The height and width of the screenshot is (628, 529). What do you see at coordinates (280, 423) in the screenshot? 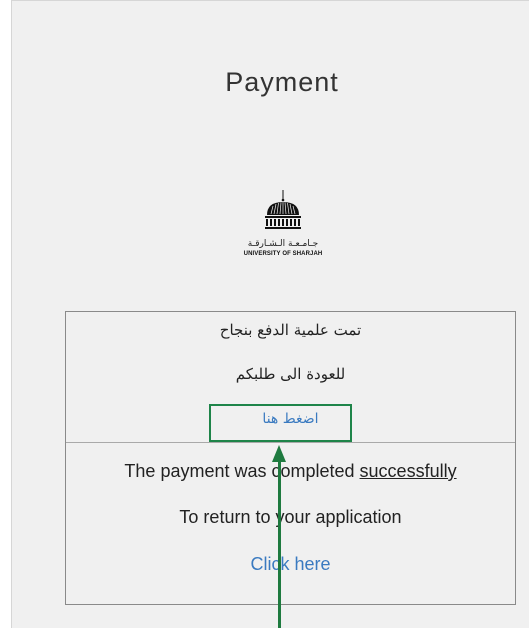
I see `link-highlight-box` at bounding box center [280, 423].